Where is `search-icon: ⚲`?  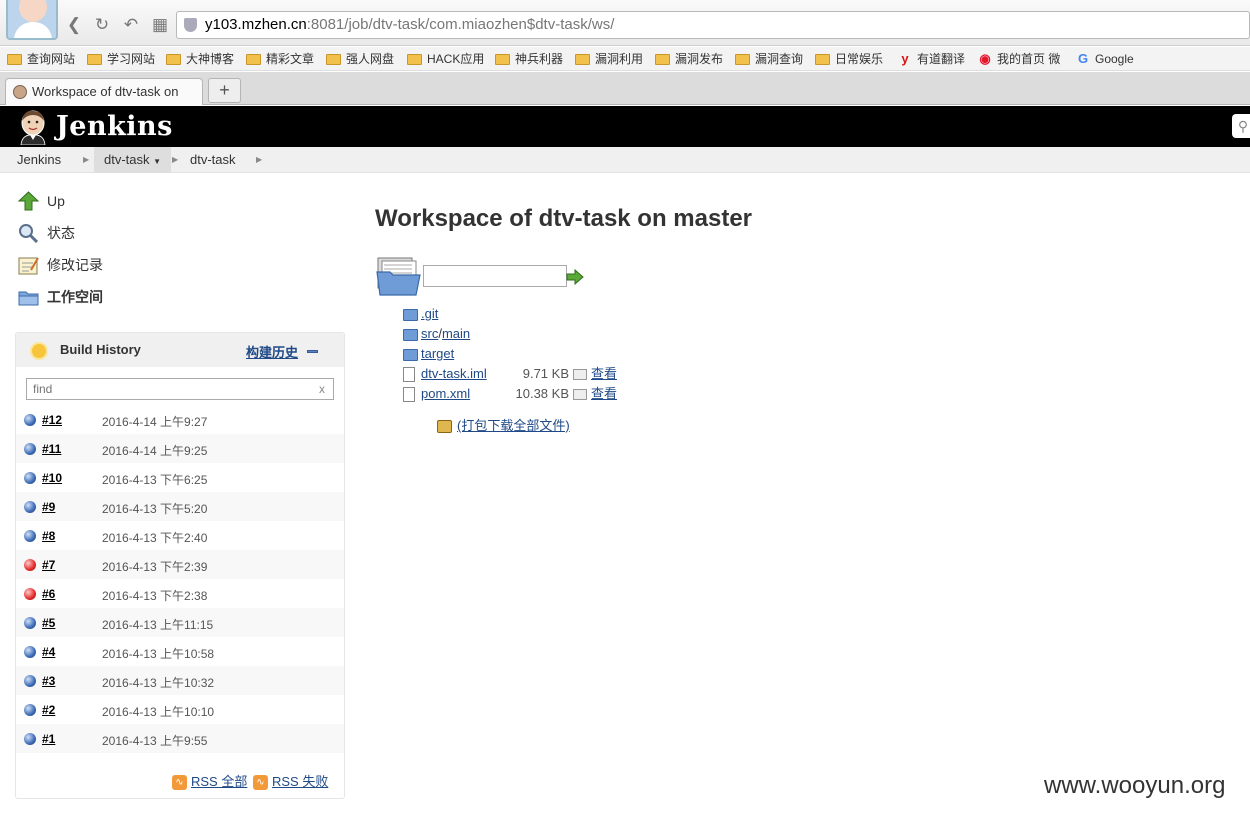
search-icon: ⚲ is located at coordinates (1241, 126).